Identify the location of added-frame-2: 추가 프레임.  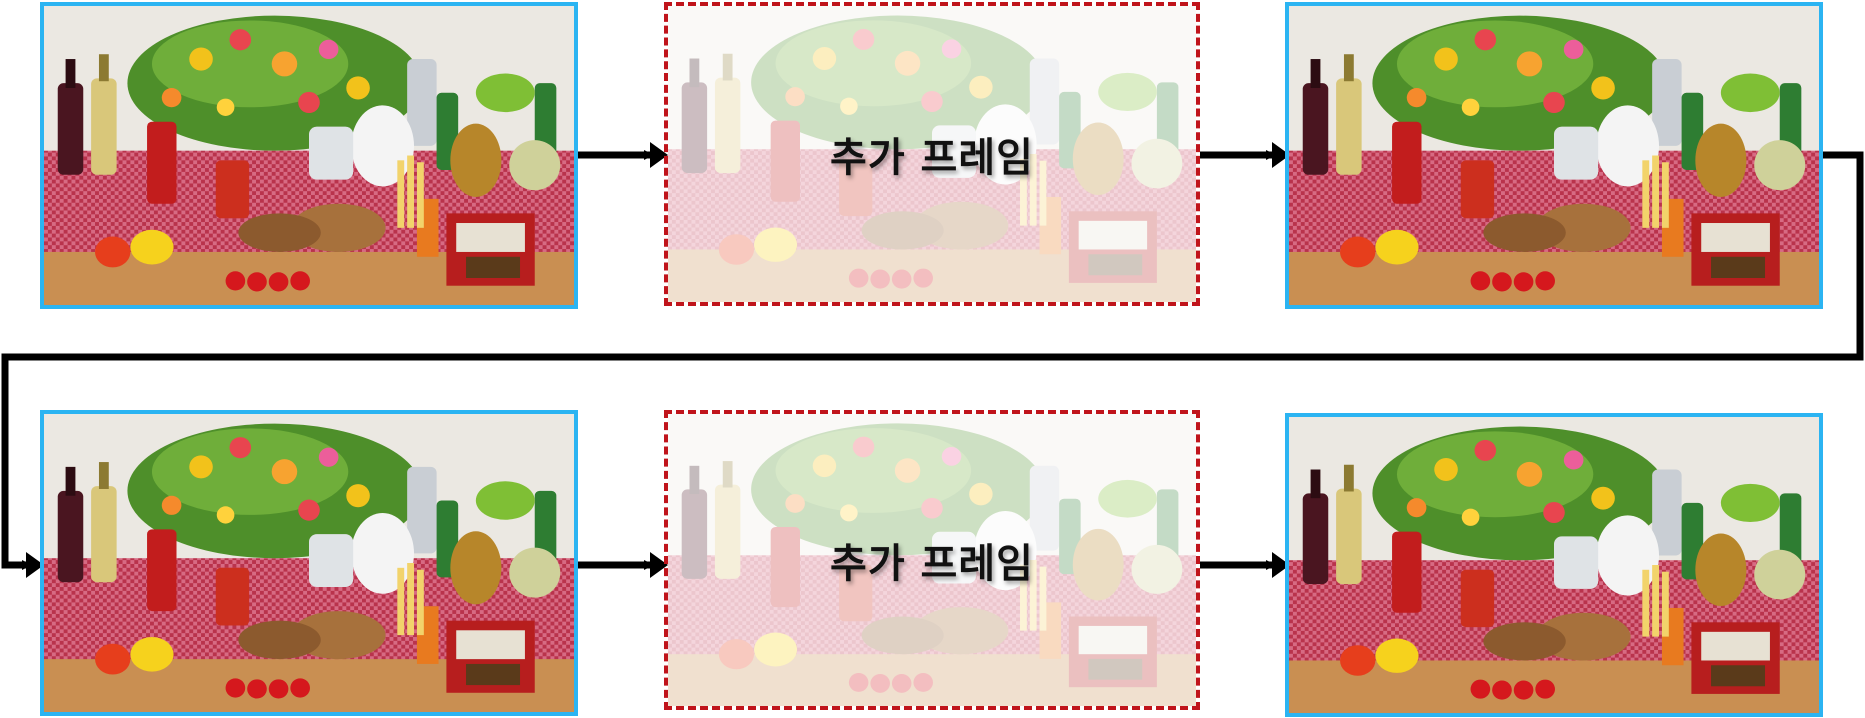
(932, 560).